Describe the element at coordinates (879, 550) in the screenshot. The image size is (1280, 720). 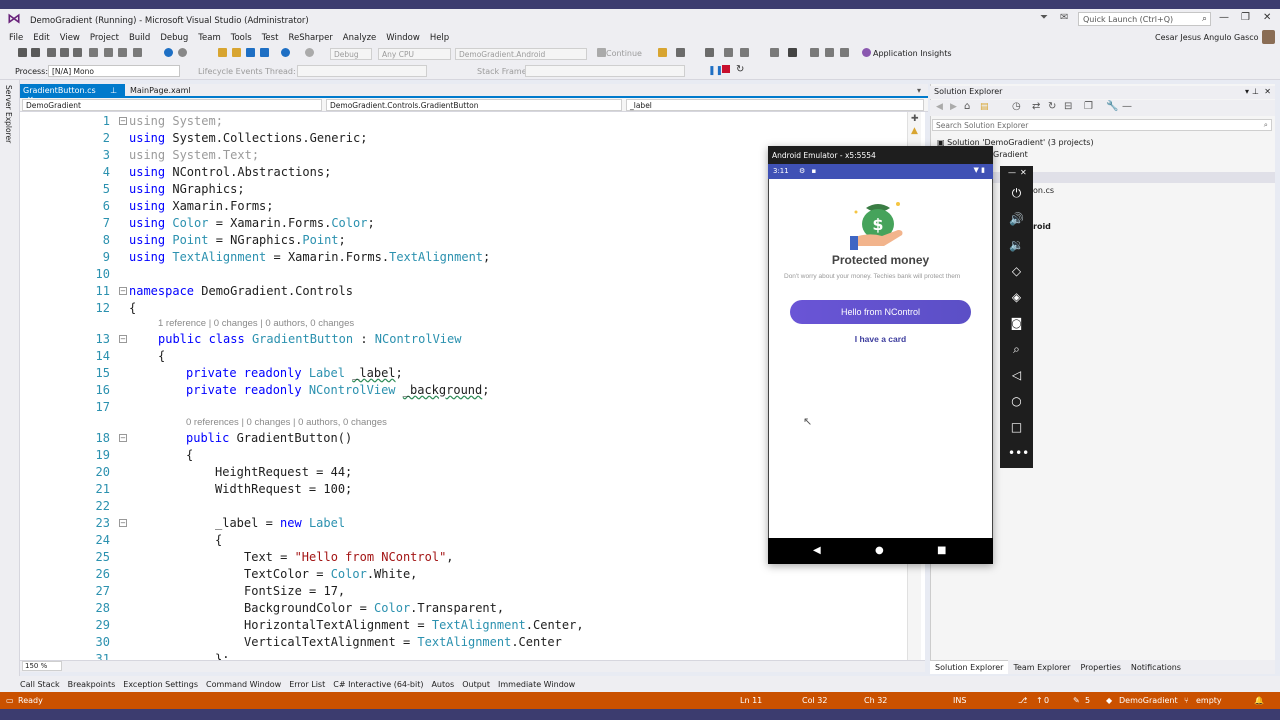
I see `android-home-icon: ●` at that location.